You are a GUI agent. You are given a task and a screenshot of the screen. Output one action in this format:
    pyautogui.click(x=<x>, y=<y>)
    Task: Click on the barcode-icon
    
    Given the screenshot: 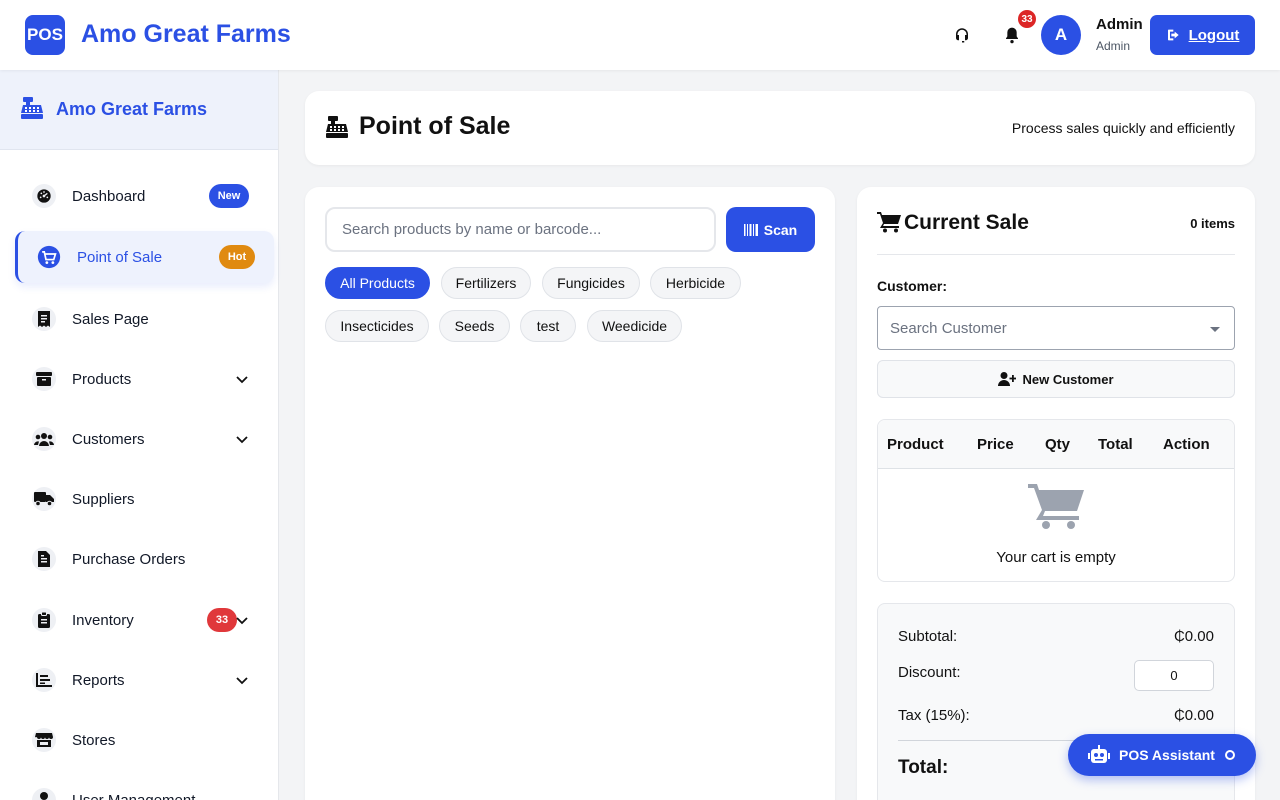 What is the action you would take?
    pyautogui.click(x=750, y=229)
    